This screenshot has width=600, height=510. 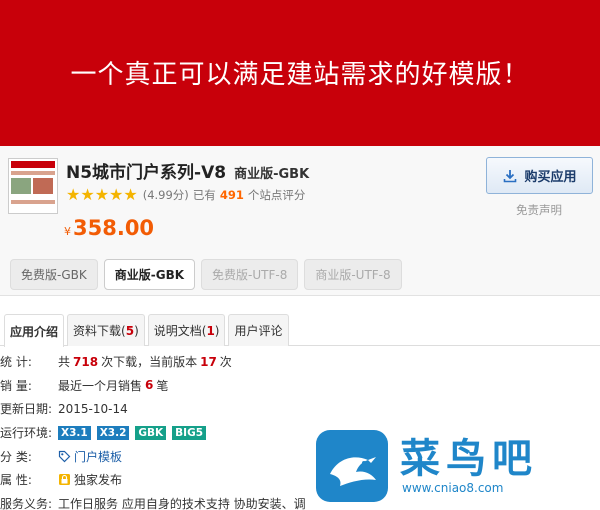 I want to click on detail-tabs: 应用介绍 资料下载(5) 说明文档(1) 用户评论, so click(x=300, y=330).